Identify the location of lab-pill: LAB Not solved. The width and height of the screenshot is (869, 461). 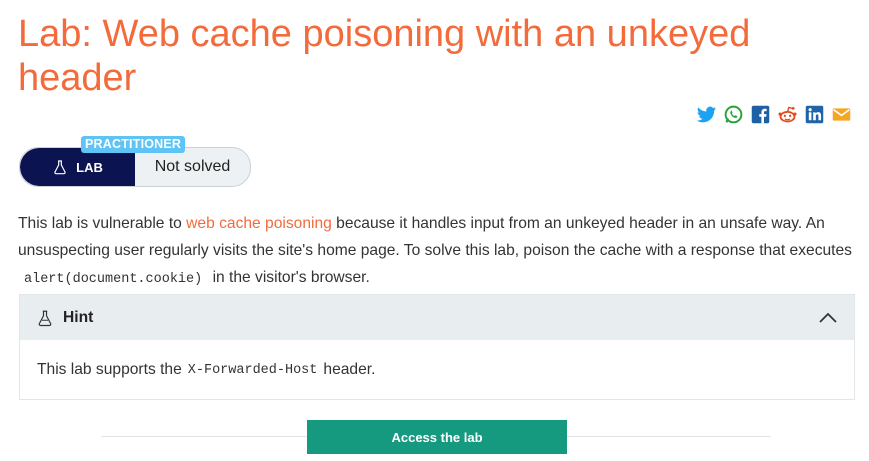
(135, 167).